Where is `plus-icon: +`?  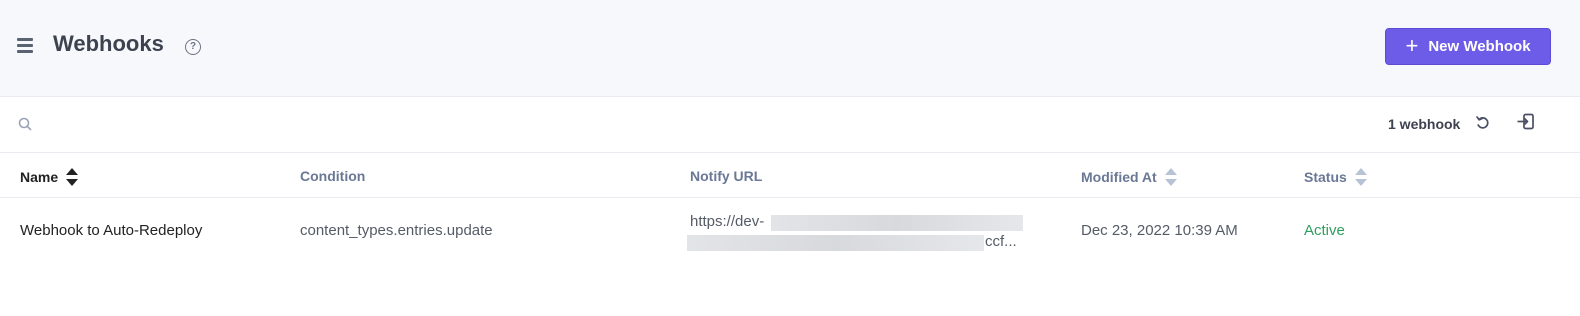 plus-icon: + is located at coordinates (1412, 45).